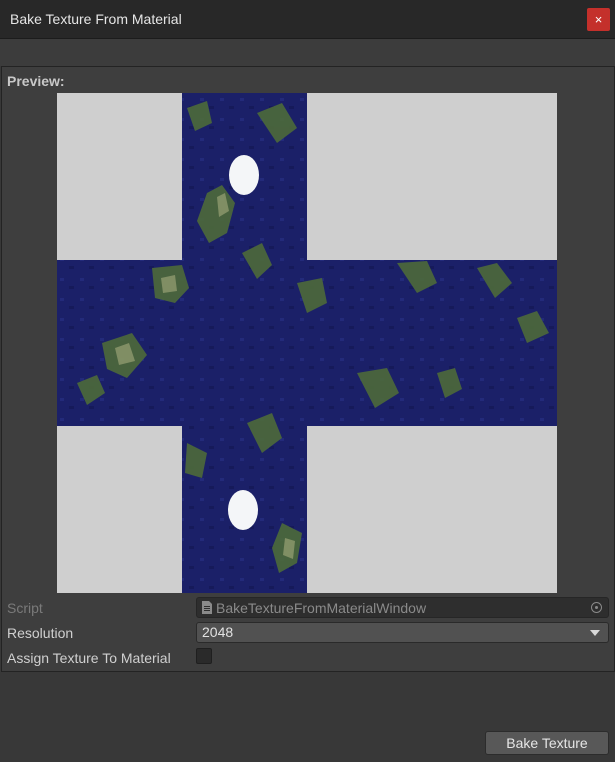 The height and width of the screenshot is (762, 615). I want to click on assign-texture-label: Assign Texture To Material, so click(89, 658).